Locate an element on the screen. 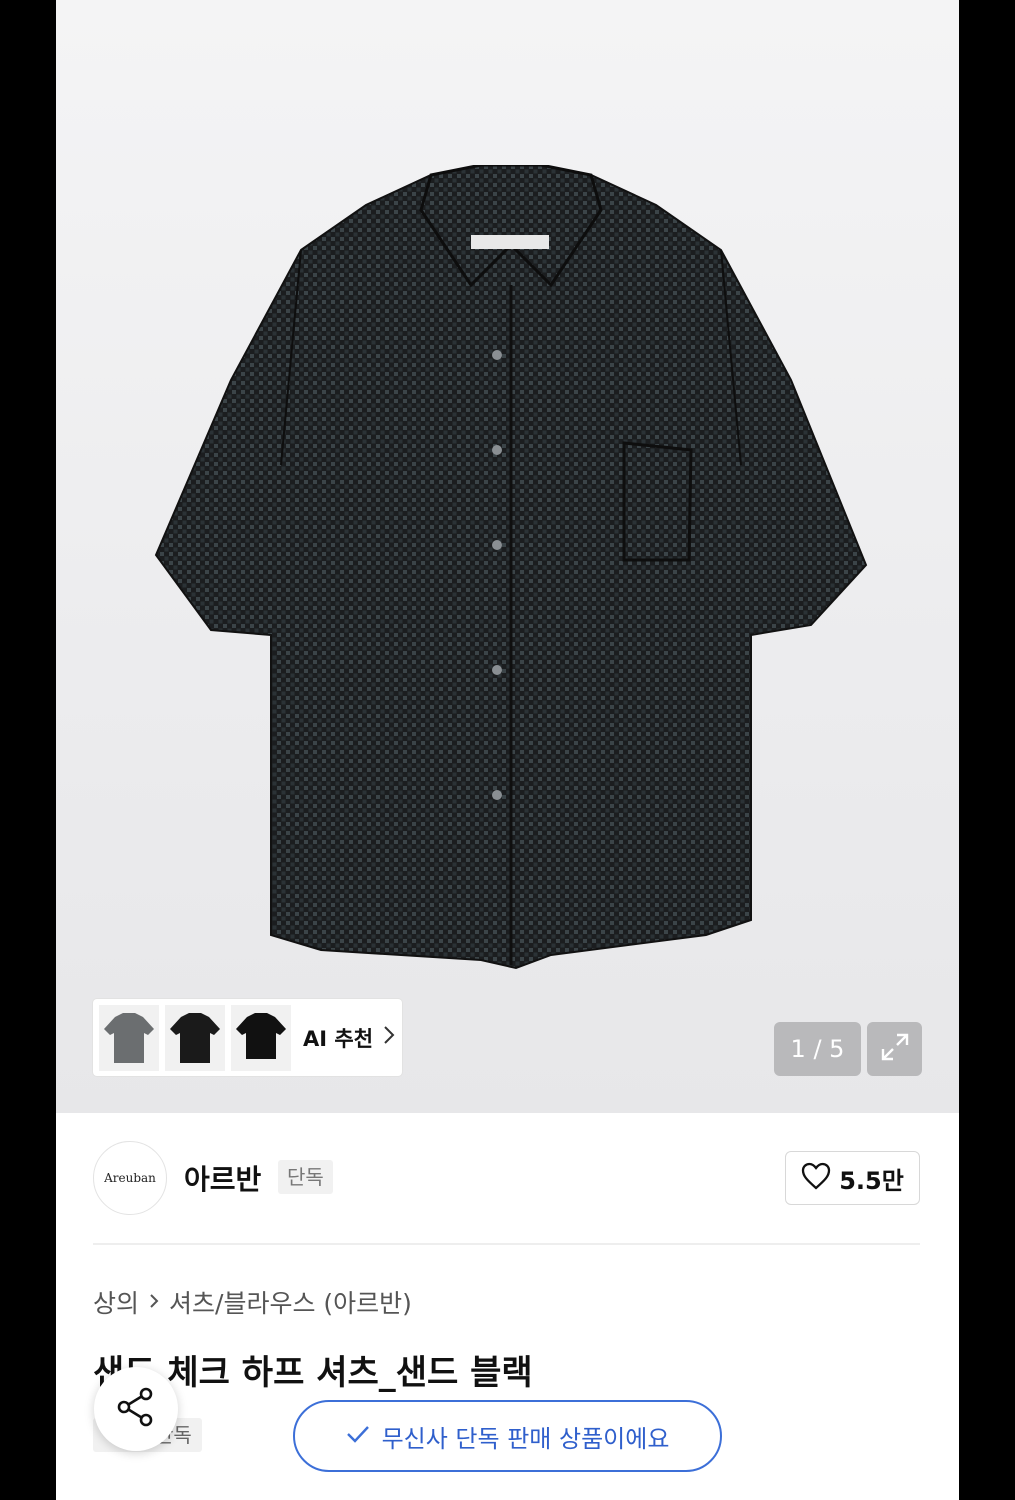  thumbnail-gray-shirt is located at coordinates (129, 1037).